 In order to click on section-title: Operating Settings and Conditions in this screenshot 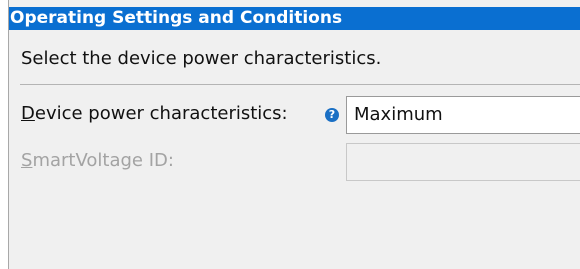, I will do `click(294, 18)`.